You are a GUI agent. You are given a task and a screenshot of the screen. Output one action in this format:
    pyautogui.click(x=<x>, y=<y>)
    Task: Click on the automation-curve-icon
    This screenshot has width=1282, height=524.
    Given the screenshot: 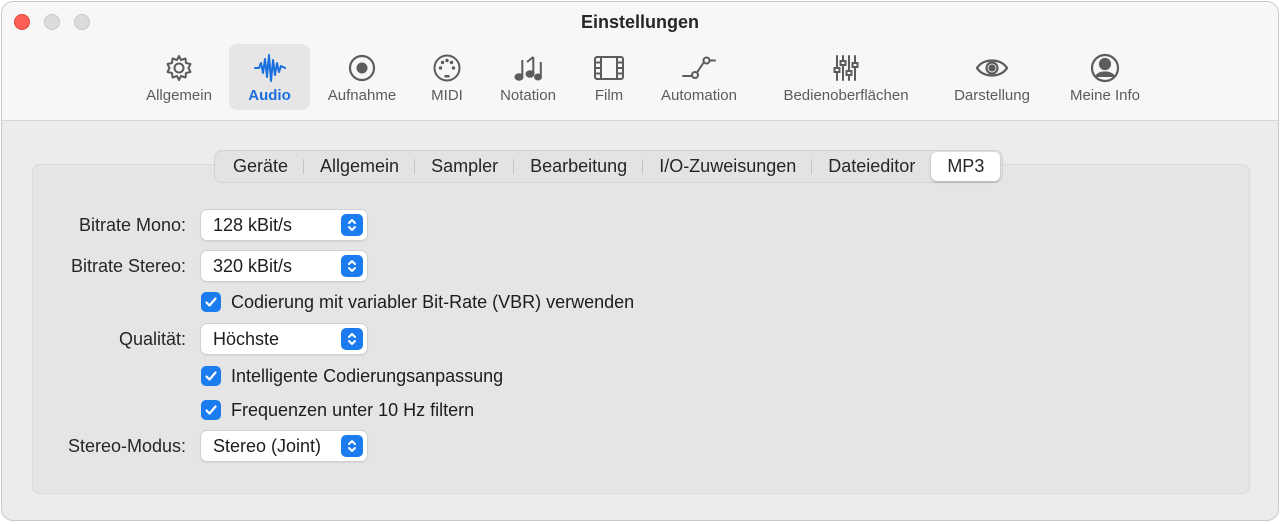 What is the action you would take?
    pyautogui.click(x=699, y=68)
    